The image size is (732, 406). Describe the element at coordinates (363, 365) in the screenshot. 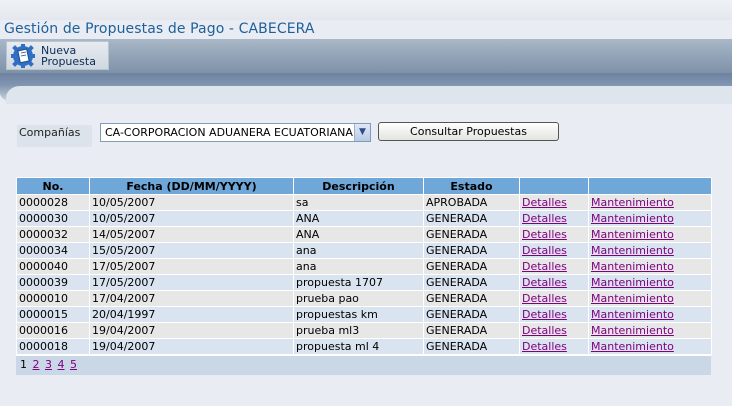

I see `pagination: 1 2 3 4 5` at that location.